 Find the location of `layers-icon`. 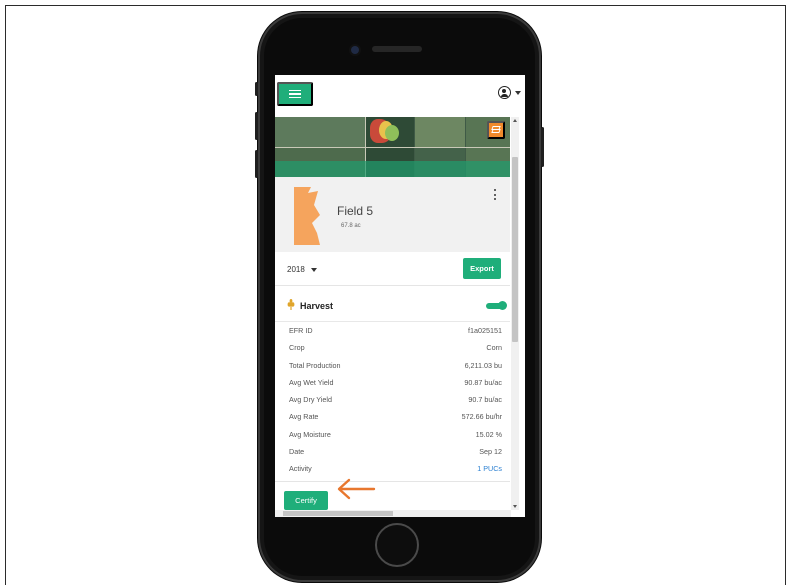

layers-icon is located at coordinates (496, 130).